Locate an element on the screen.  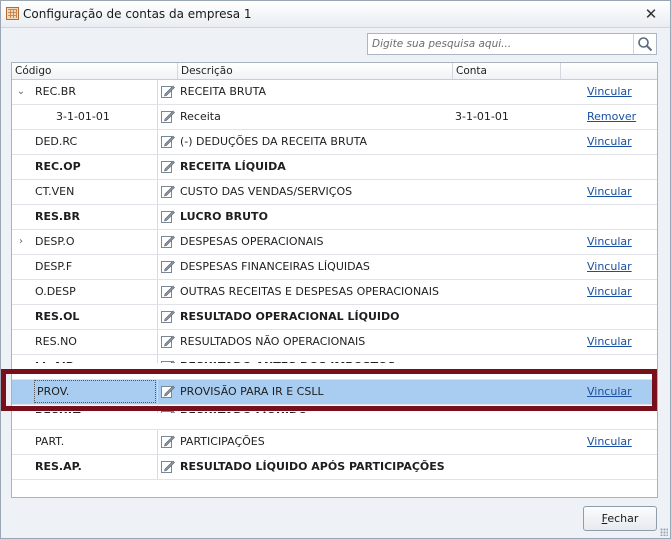
table-row: PROV. PROVISÃO PARA IR E CSLL Vincular is located at coordinates (334, 392).